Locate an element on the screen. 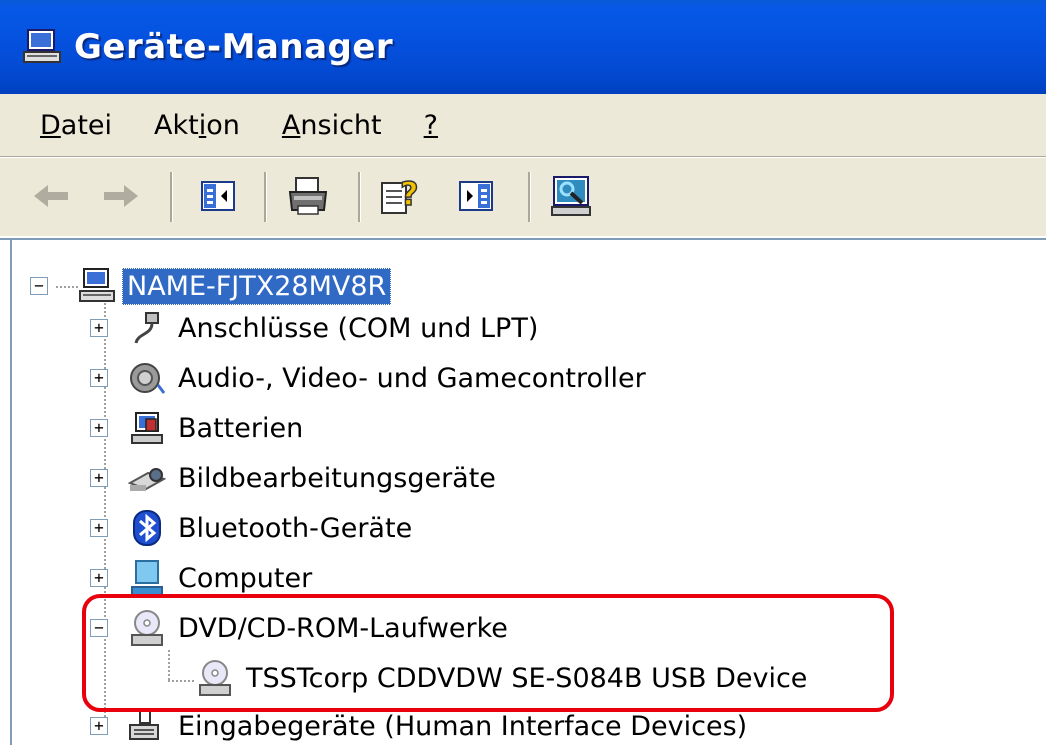 This screenshot has height=748, width=1046. root-computer-name: NAME-FJTX28MV8R is located at coordinates (257, 286).